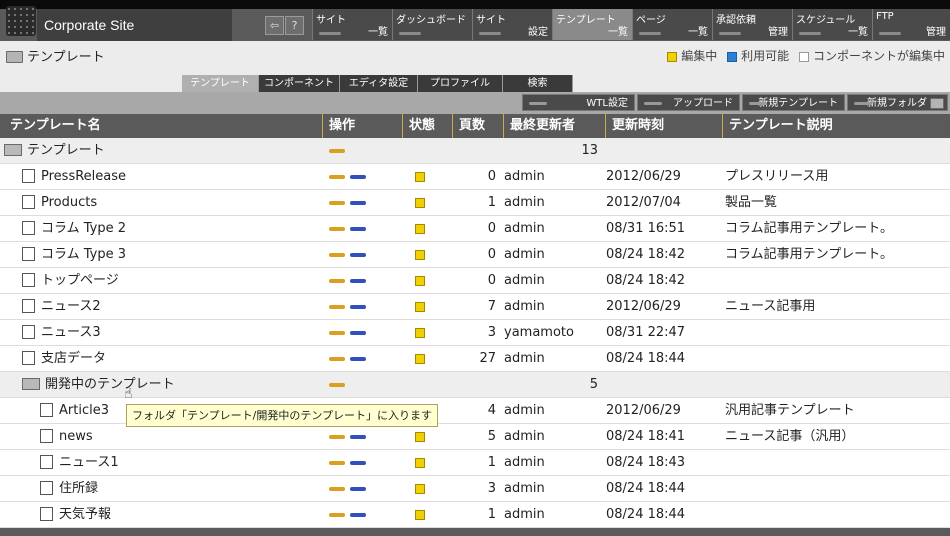 The height and width of the screenshot is (536, 950). Describe the element at coordinates (732, 56) in the screenshot. I see `available-swatch-icon` at that location.